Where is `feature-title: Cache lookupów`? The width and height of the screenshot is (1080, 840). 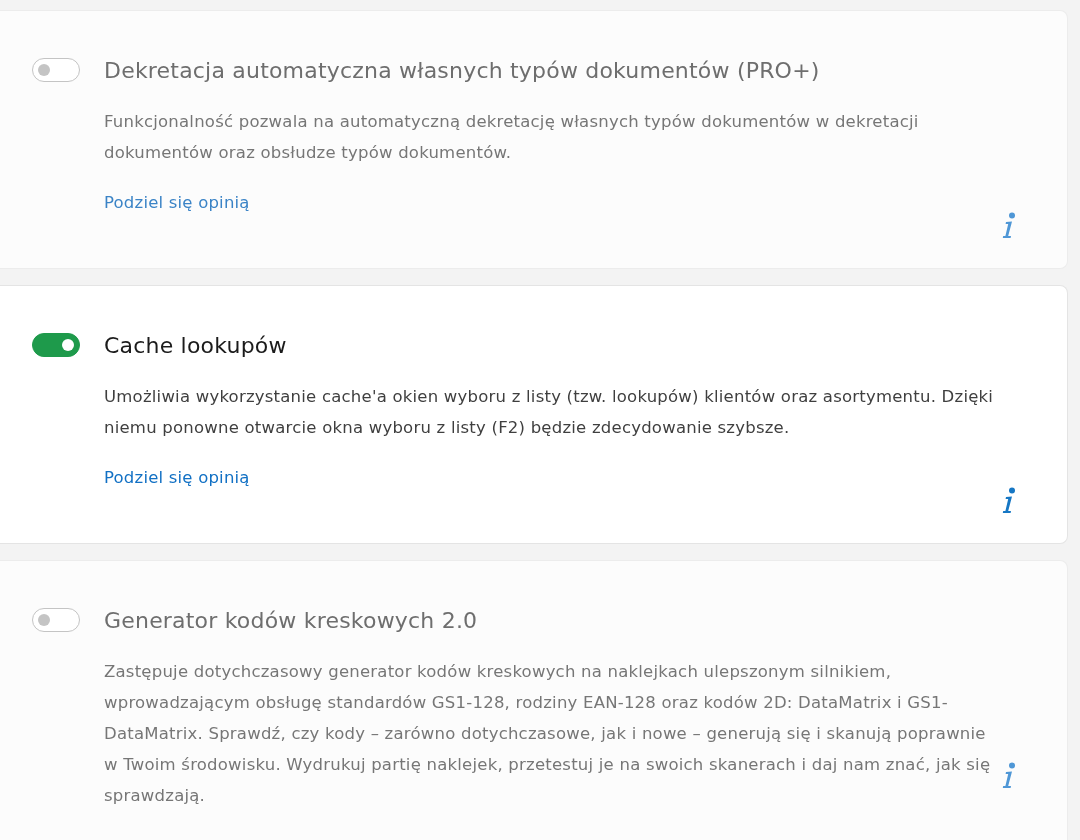
feature-title: Cache lookupów is located at coordinates (195, 345).